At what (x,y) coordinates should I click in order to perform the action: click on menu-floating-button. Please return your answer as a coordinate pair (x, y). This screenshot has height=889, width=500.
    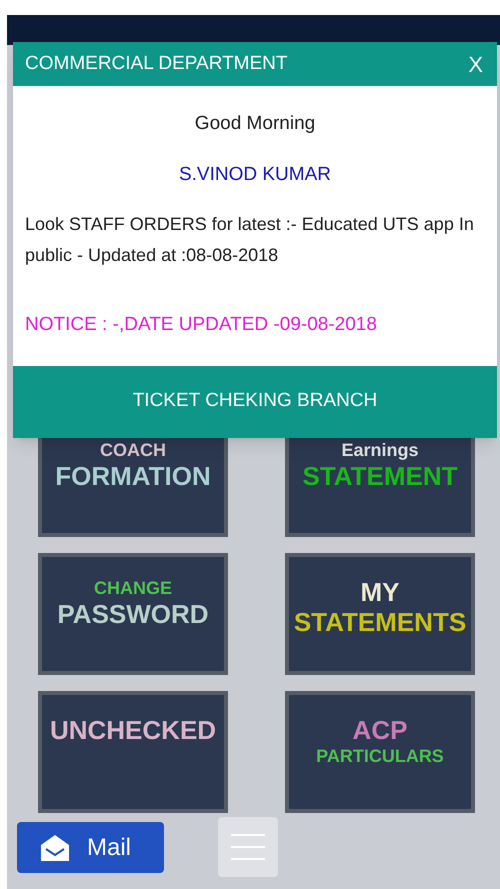
    Looking at the image, I should click on (248, 847).